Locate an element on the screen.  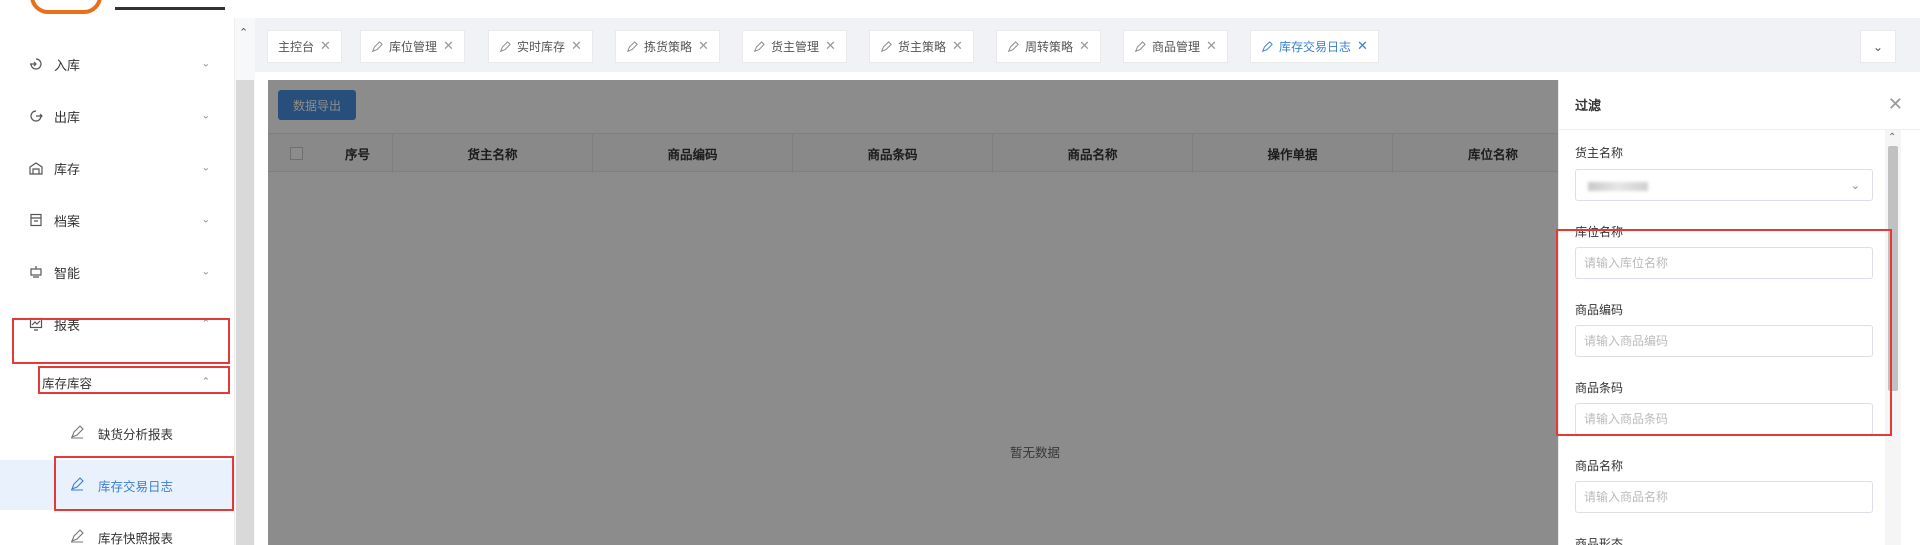
tab-turnover-strategy: 周转策略 ✕ is located at coordinates (1048, 46).